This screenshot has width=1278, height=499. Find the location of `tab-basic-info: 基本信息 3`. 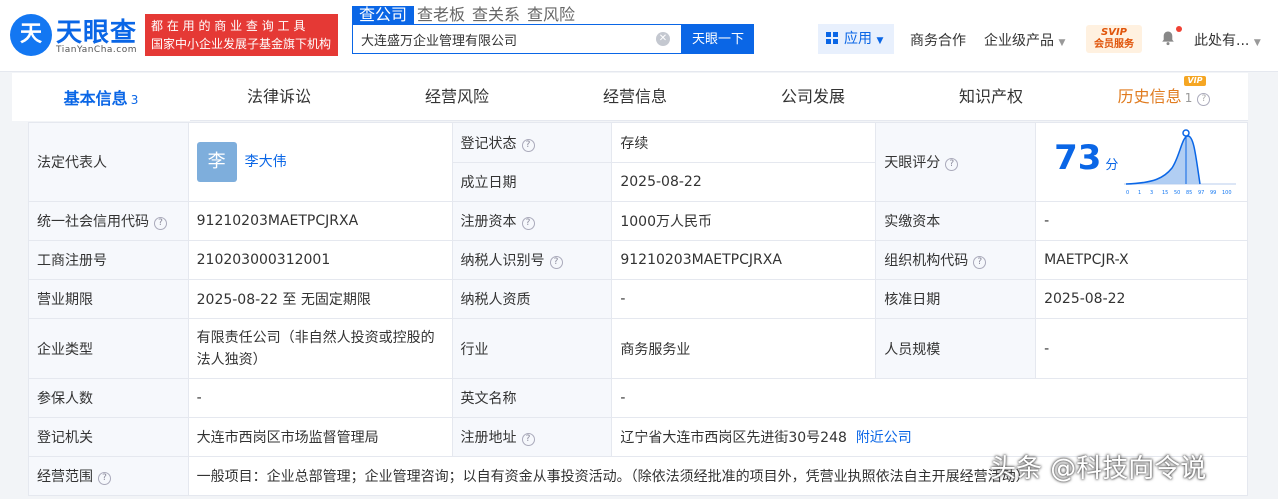

tab-basic-info: 基本信息 3 is located at coordinates (101, 97).